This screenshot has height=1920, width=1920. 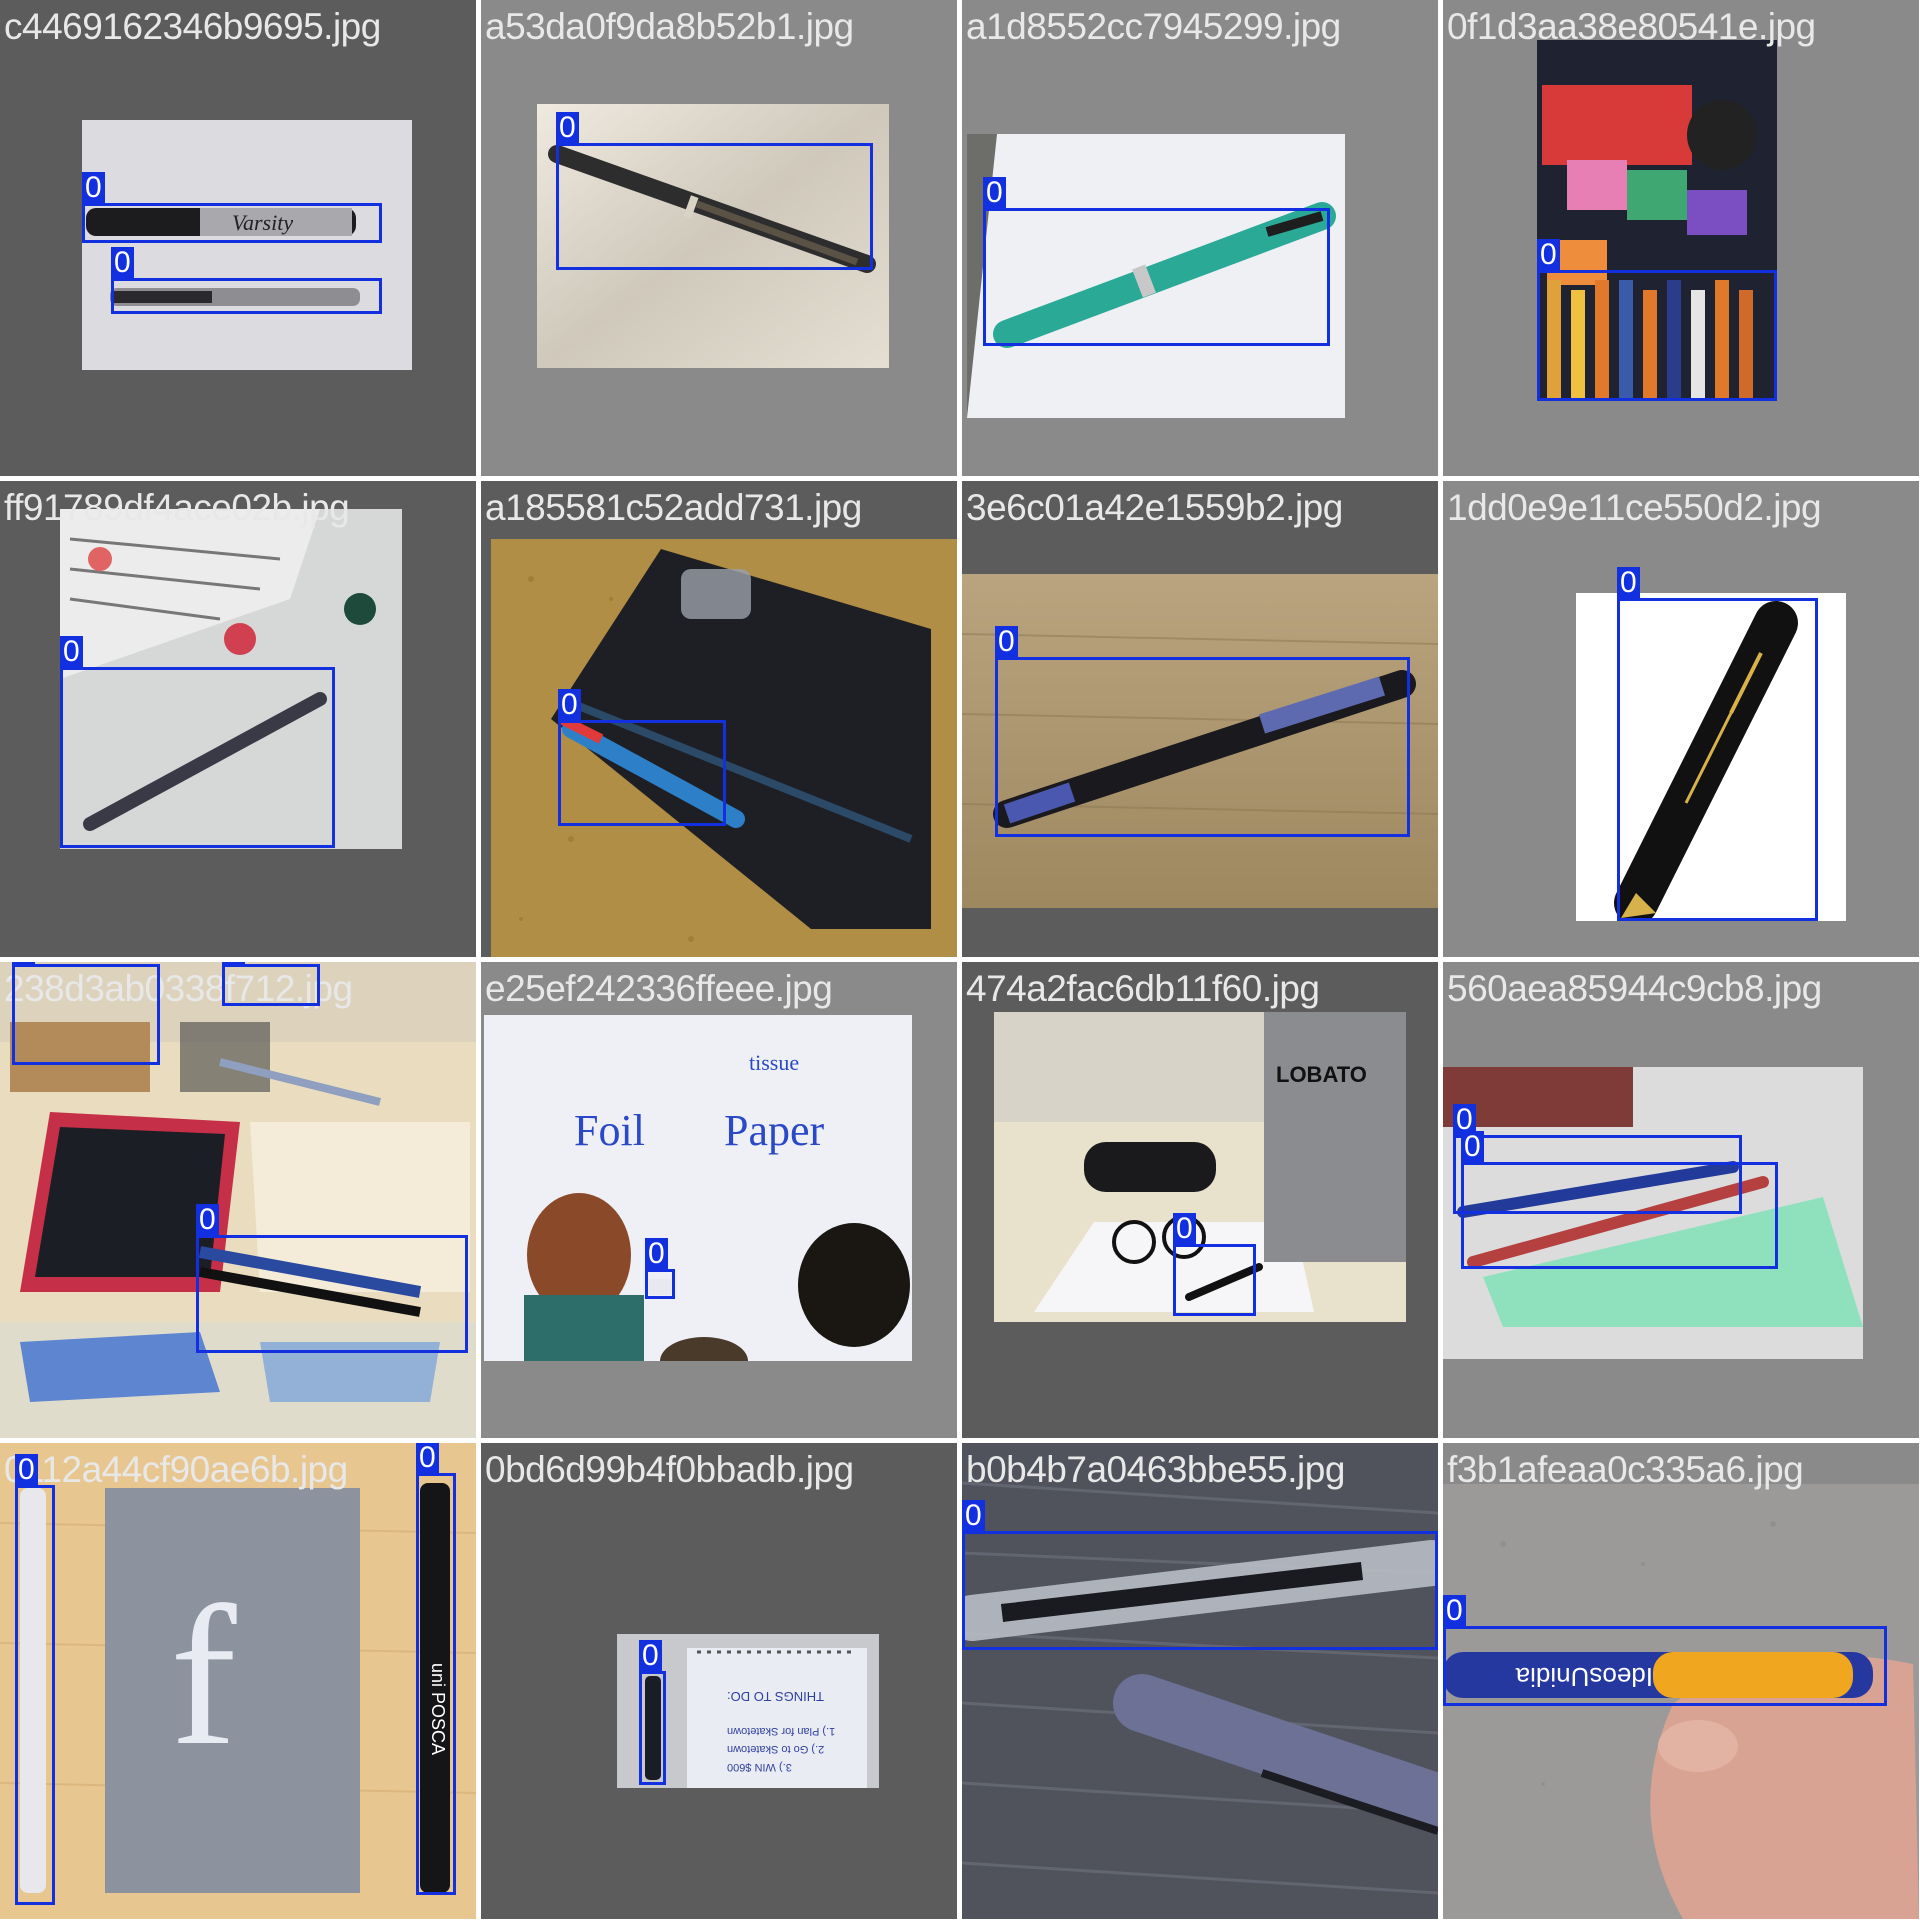 I want to click on grid-tile: 0f1d3aa38e80541e.jpg 0, so click(x=1681, y=238).